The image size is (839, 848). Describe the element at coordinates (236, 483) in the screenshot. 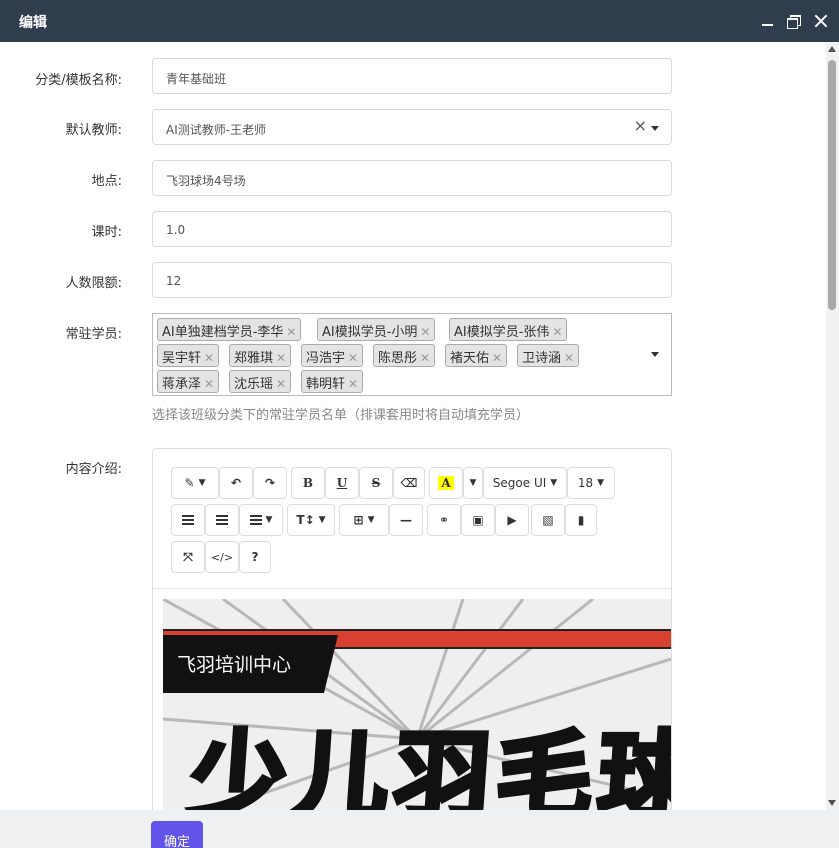

I see `undo-button: ↶` at that location.